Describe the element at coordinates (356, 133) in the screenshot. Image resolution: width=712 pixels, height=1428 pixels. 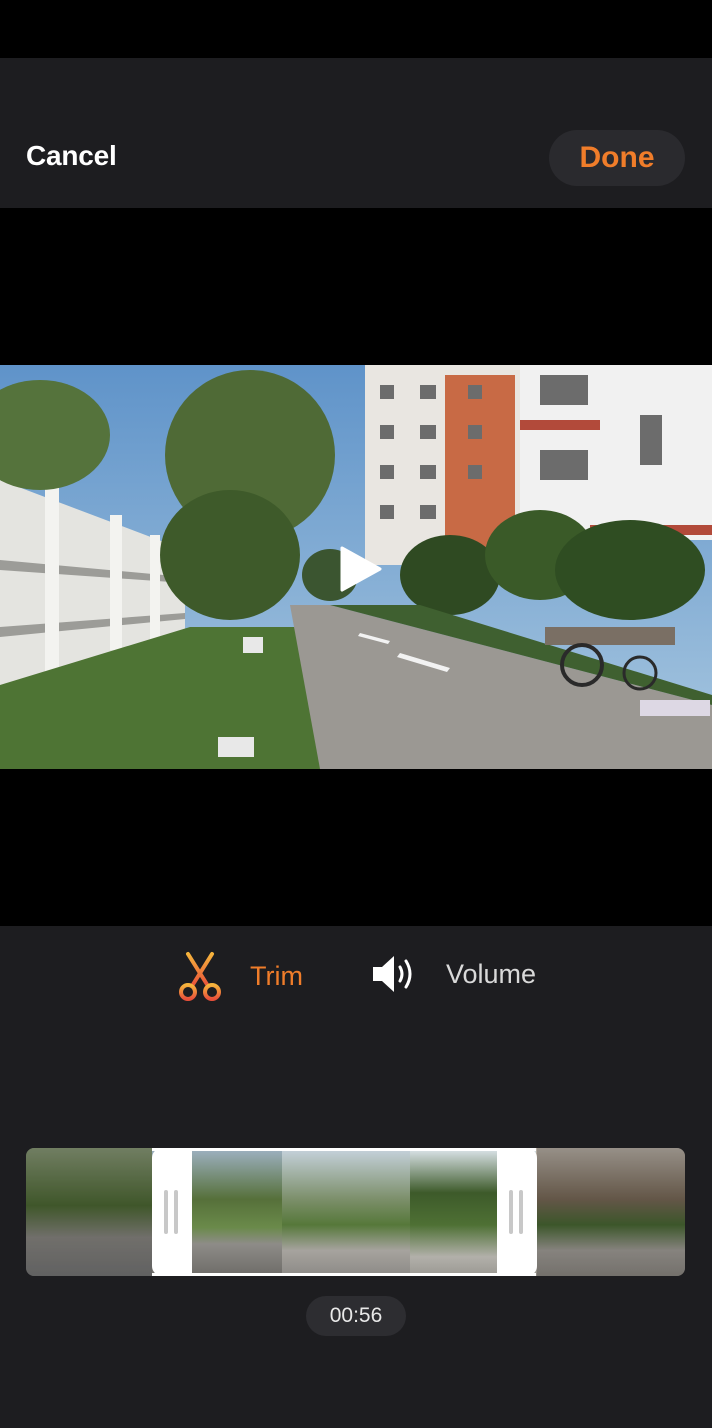
I see `top-toolbar: Cancel Done` at that location.